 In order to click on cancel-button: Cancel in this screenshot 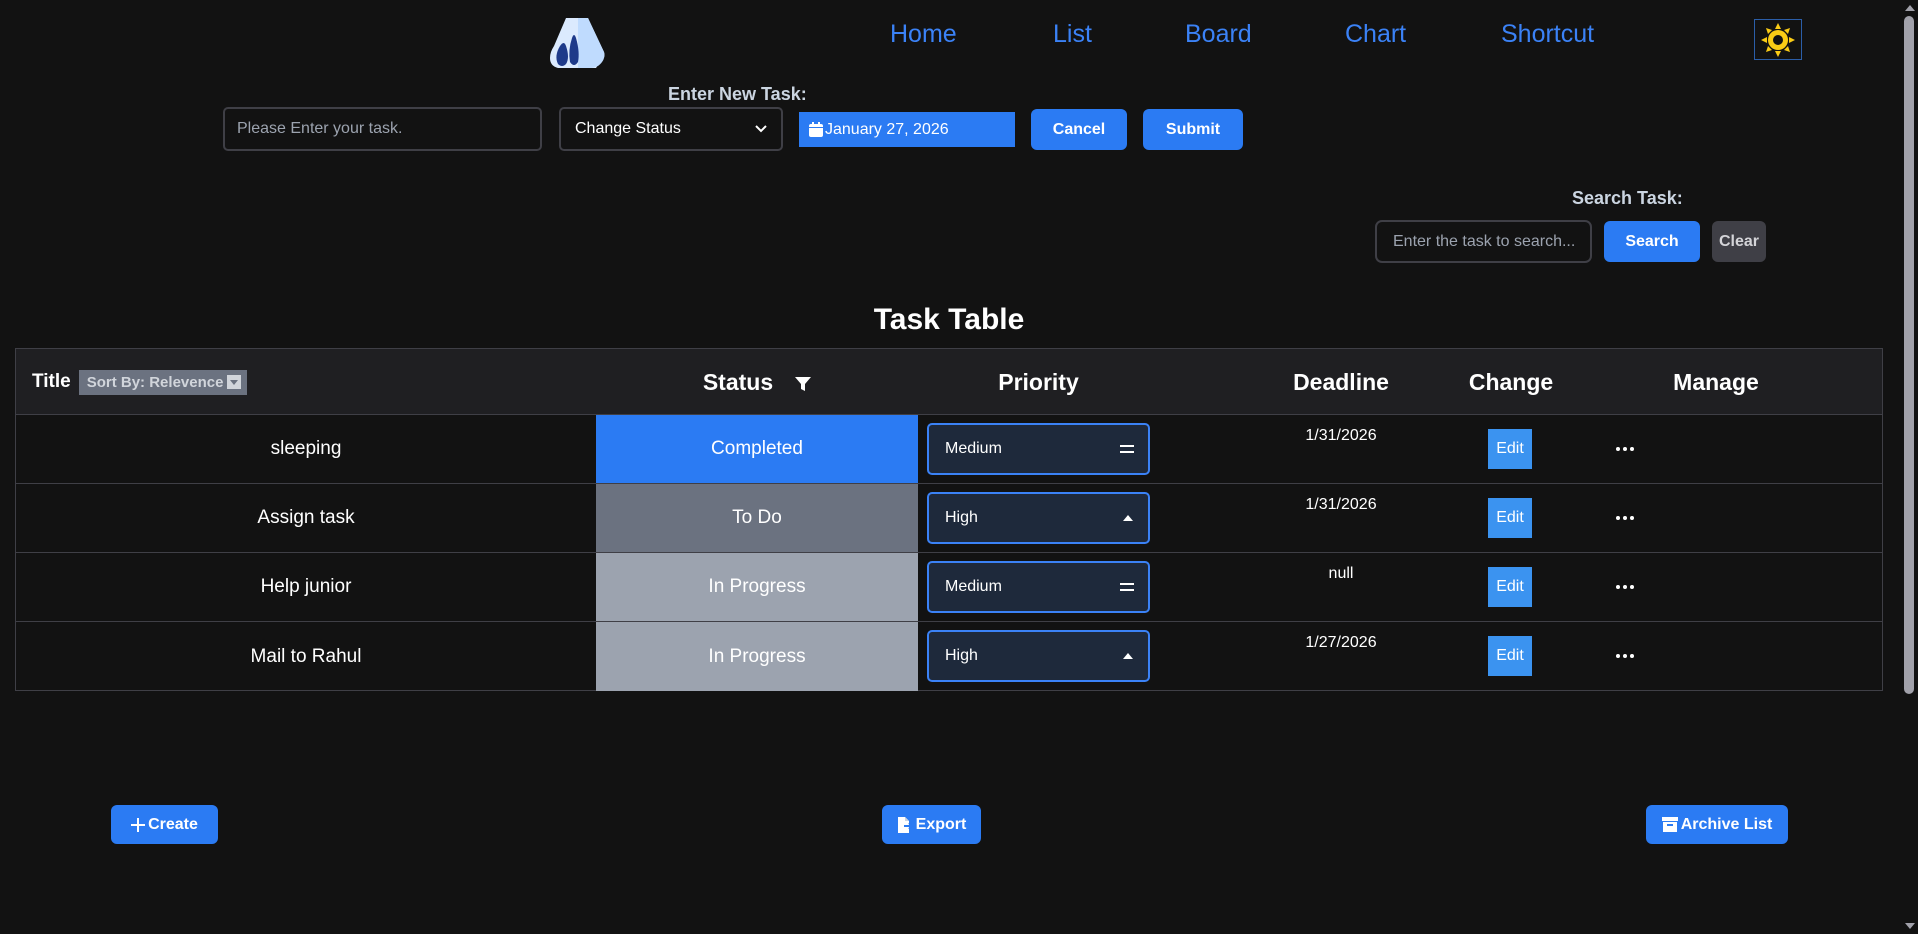, I will do `click(1079, 129)`.